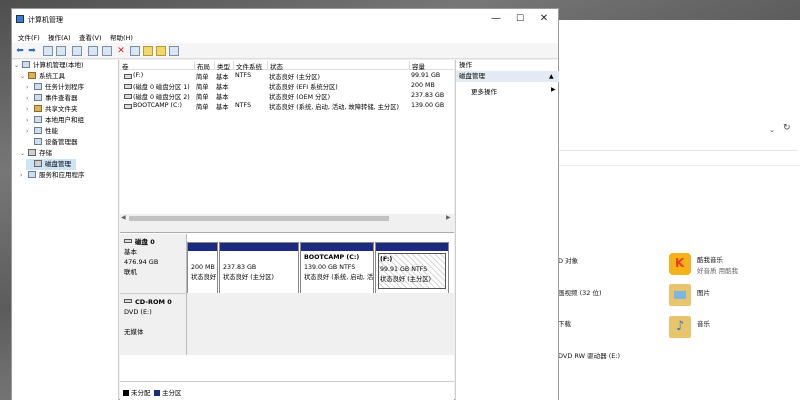 The height and width of the screenshot is (400, 800). I want to click on cdrom-status: 无媒体, so click(134, 332).